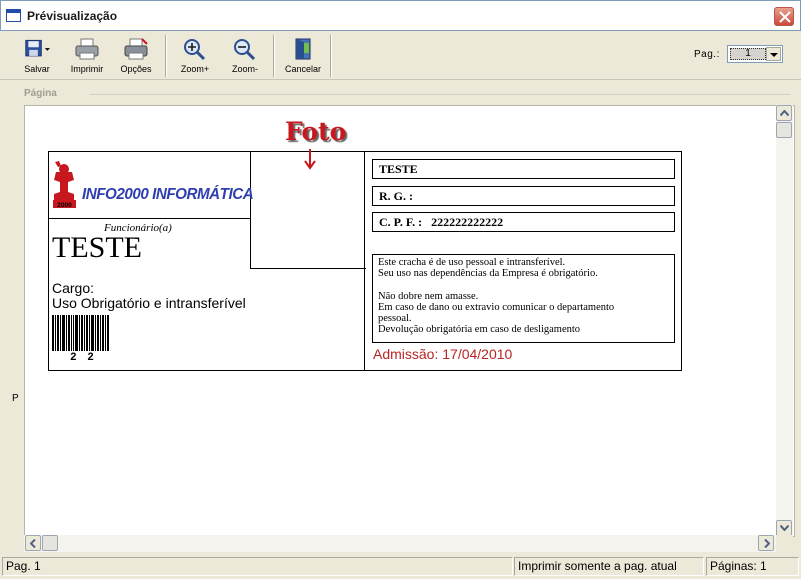 This screenshot has height=579, width=801. What do you see at coordinates (440, 94) in the screenshot?
I see `header-divider` at bounding box center [440, 94].